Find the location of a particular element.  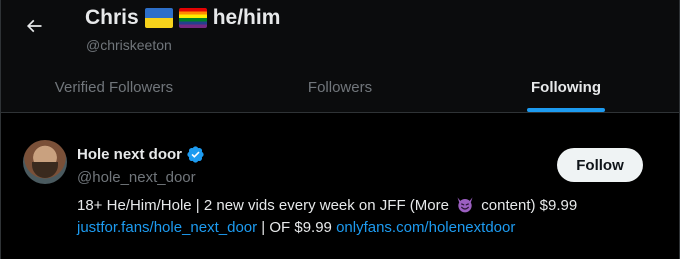

profile-pronouns: he/him is located at coordinates (246, 17).